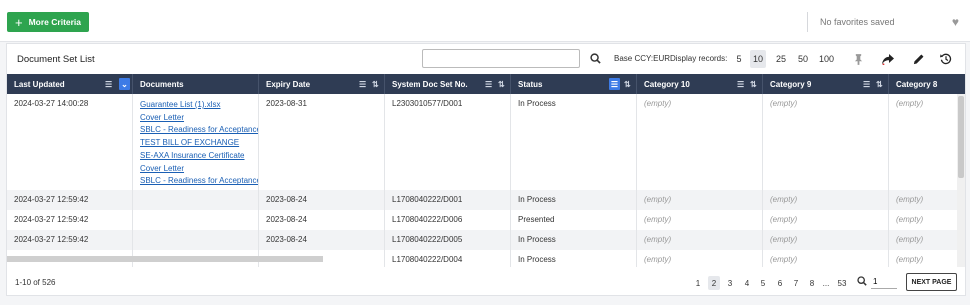 The width and height of the screenshot is (970, 305). I want to click on column-header-expiry-date: Expiry Date ☰ ⇅, so click(322, 84).